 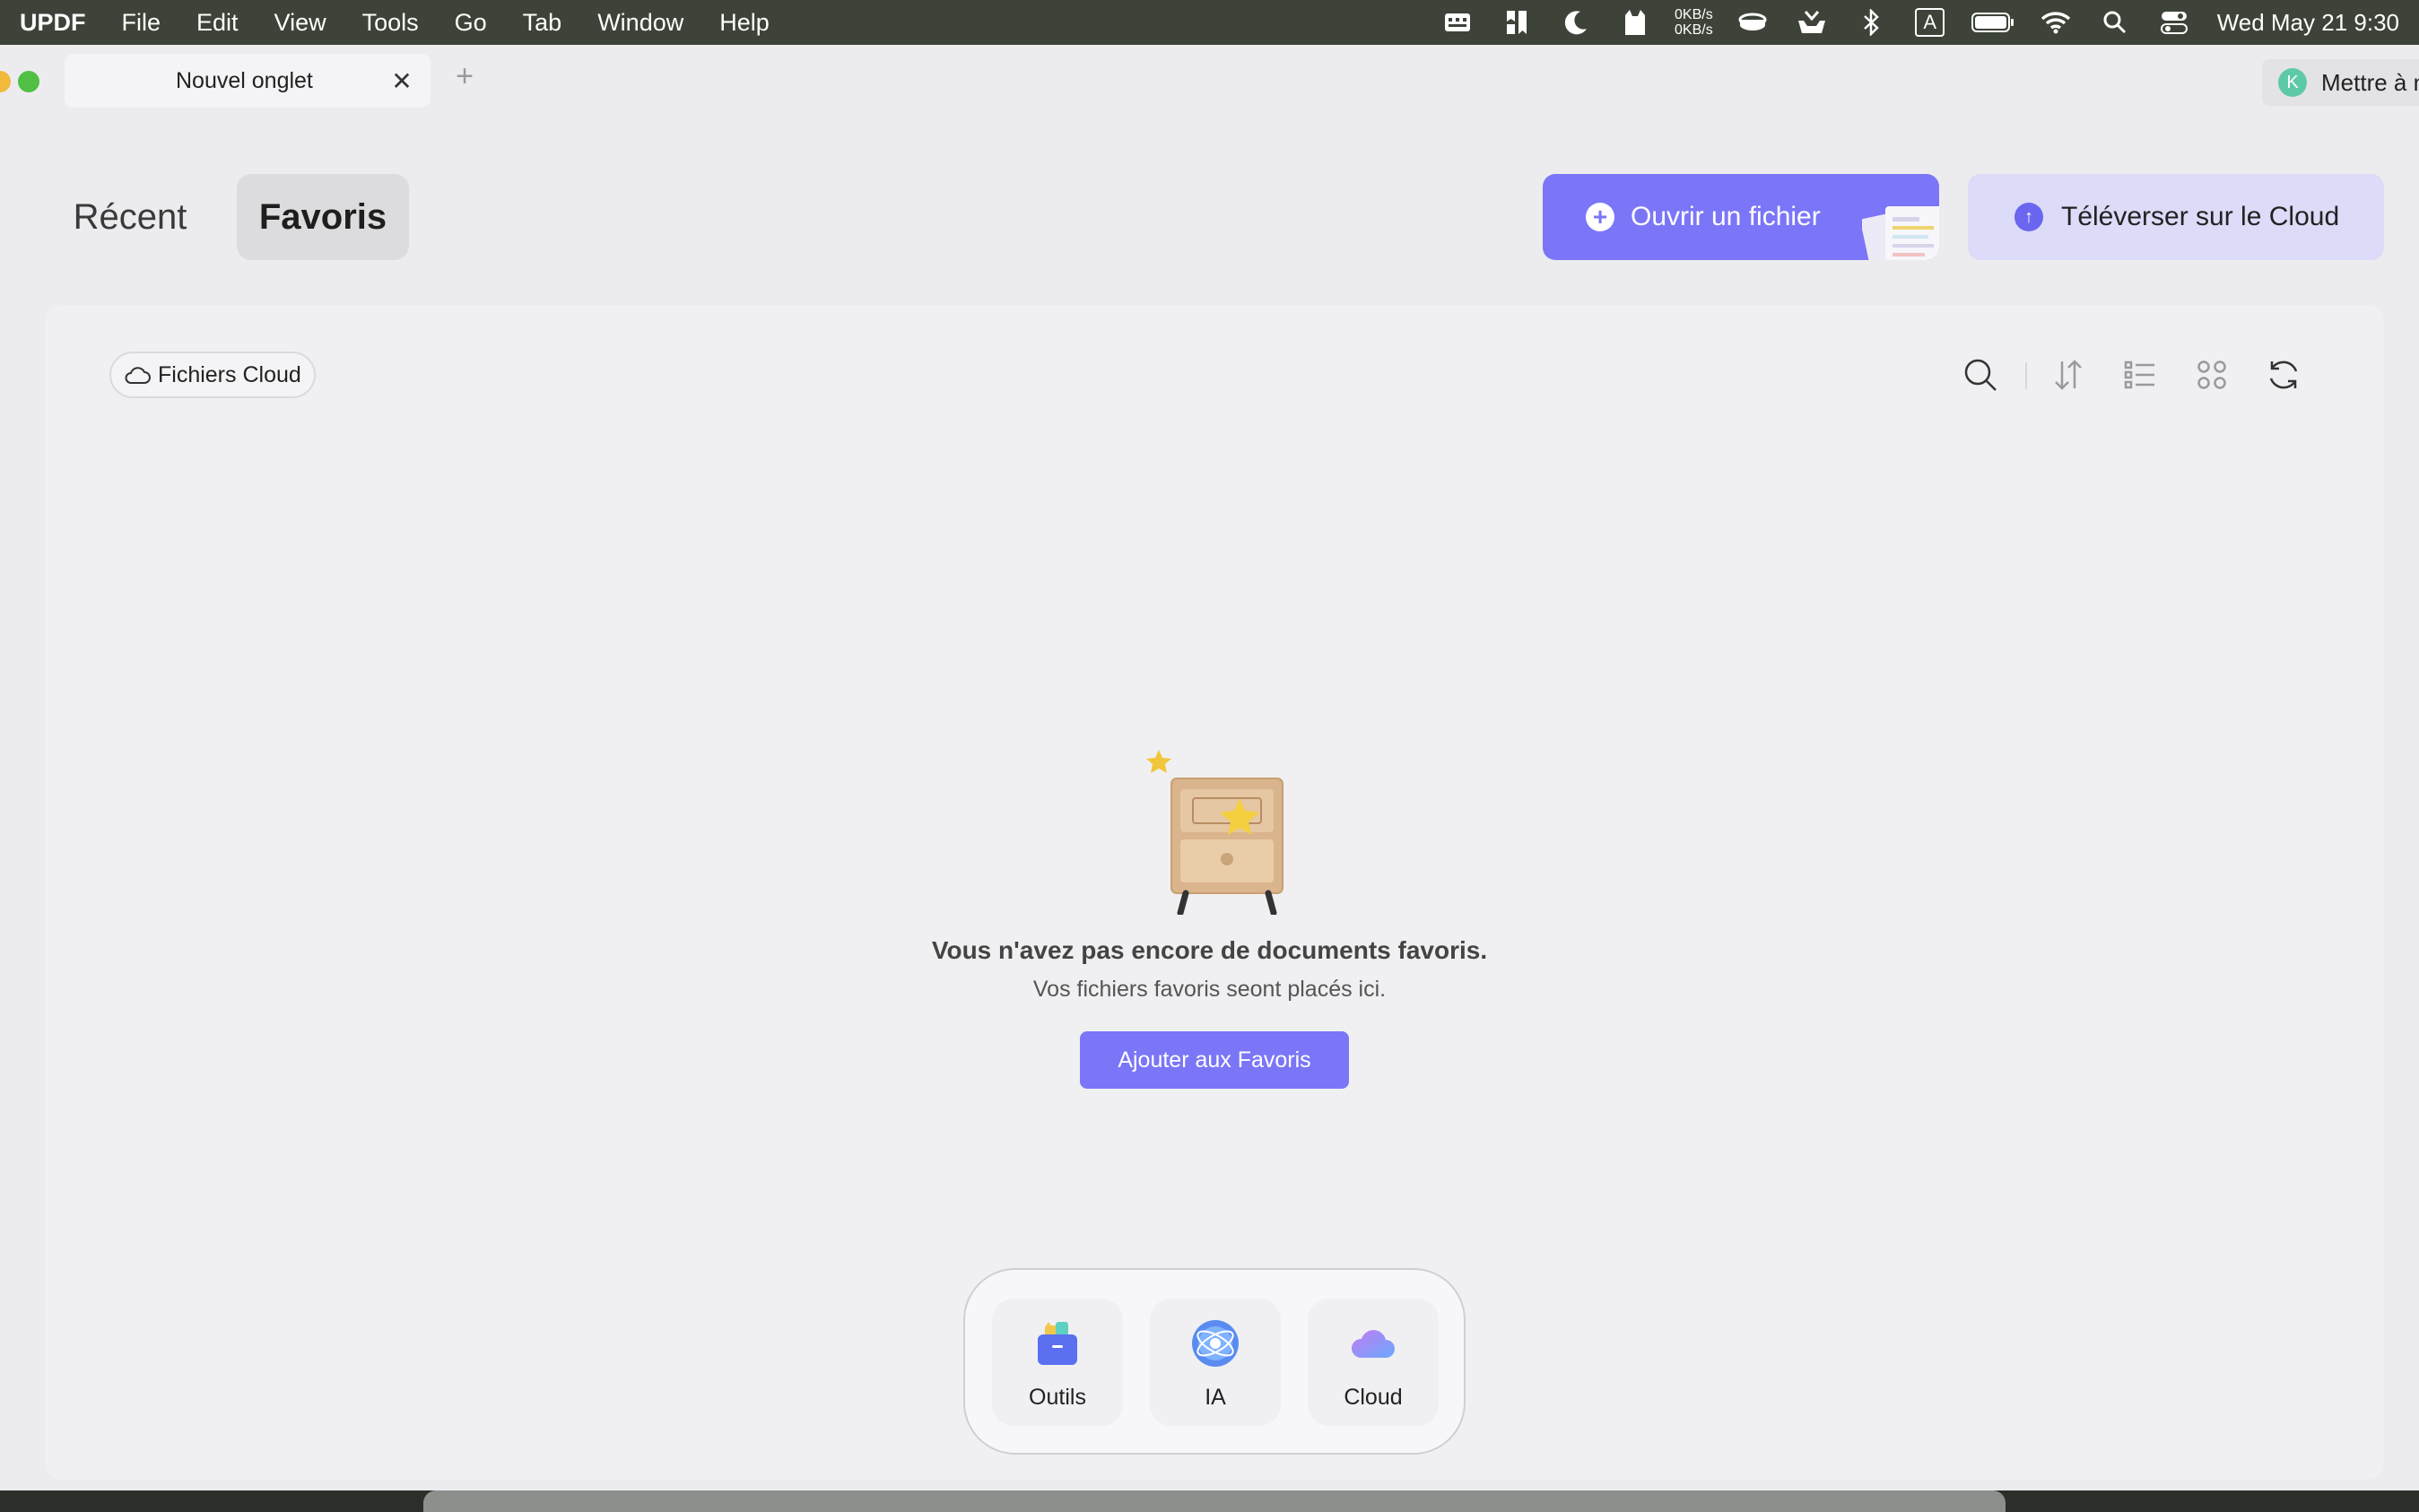 What do you see at coordinates (465, 76) in the screenshot?
I see `new-tab-icon: +` at bounding box center [465, 76].